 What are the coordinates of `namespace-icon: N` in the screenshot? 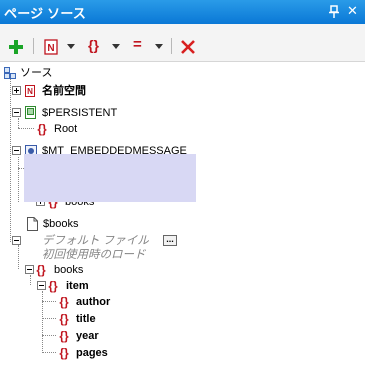 It's located at (30, 91).